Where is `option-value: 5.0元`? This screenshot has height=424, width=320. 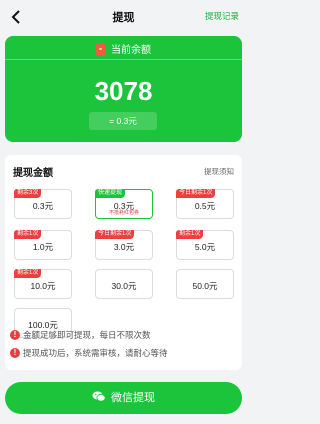 option-value: 5.0元 is located at coordinates (205, 247).